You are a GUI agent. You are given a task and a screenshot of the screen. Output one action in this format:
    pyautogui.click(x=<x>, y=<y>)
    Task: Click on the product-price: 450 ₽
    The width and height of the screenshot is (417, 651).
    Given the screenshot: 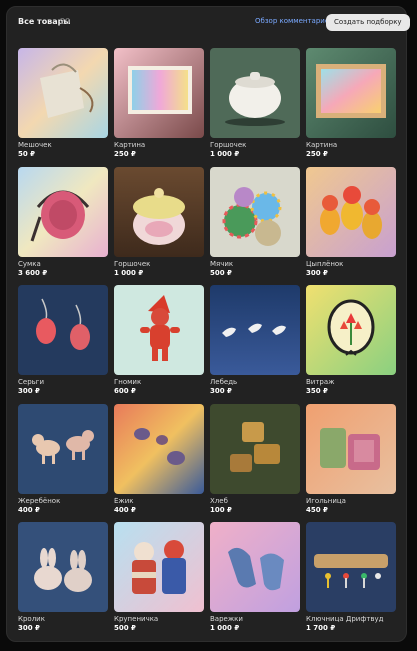 What is the action you would take?
    pyautogui.click(x=317, y=509)
    